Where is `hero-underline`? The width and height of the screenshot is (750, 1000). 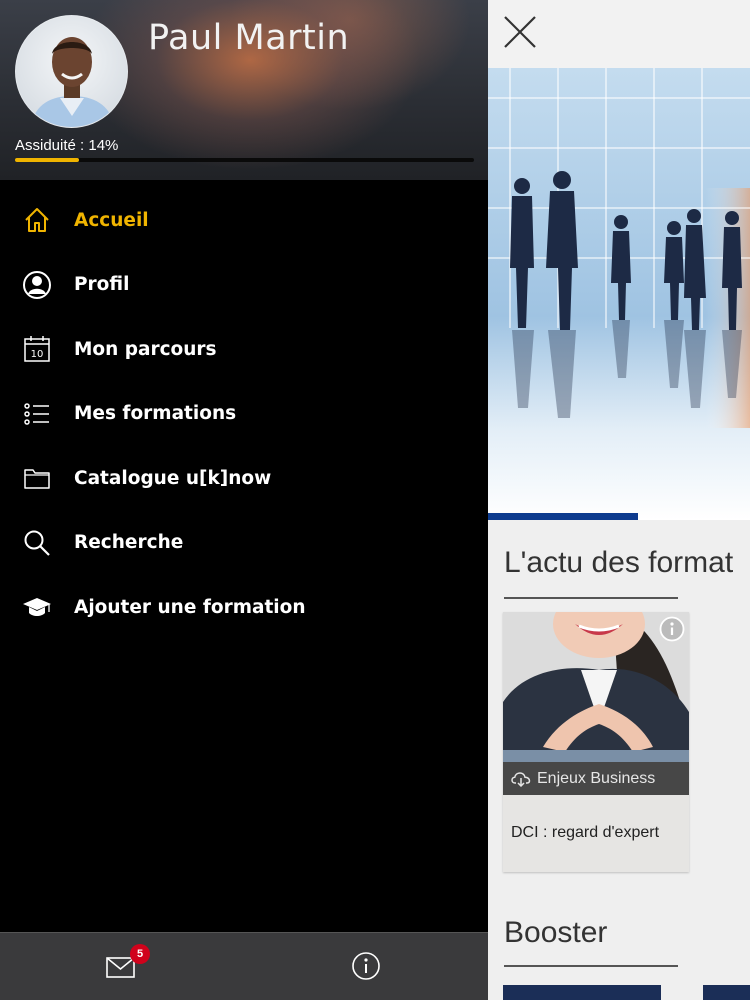
hero-underline is located at coordinates (563, 516).